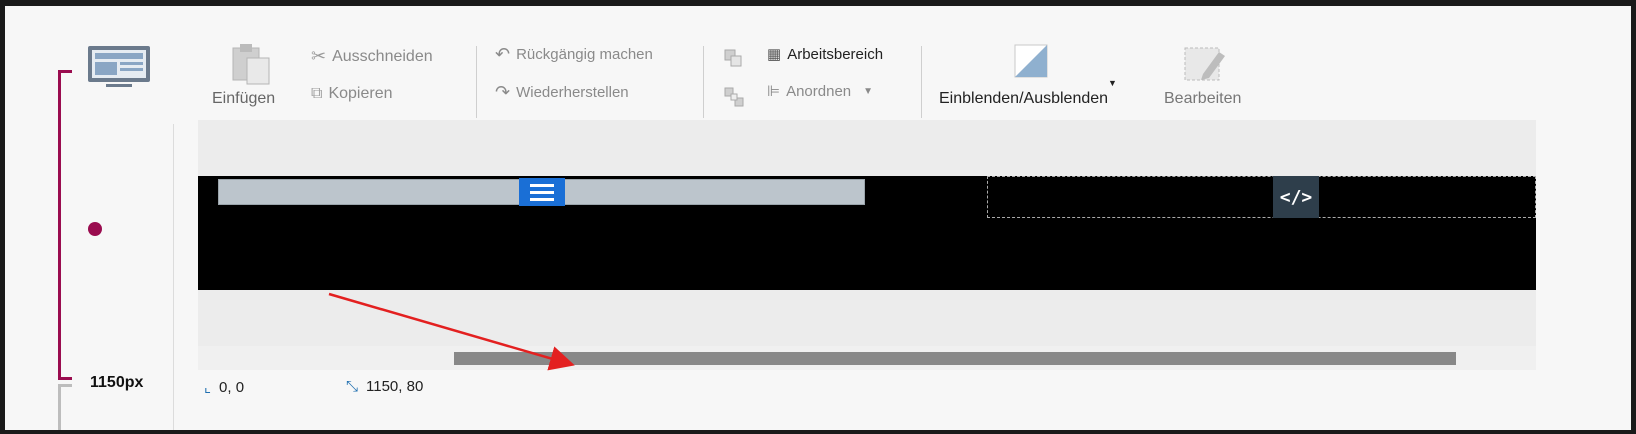 The width and height of the screenshot is (1636, 434). What do you see at coordinates (251, 64) in the screenshot?
I see `paste-icon` at bounding box center [251, 64].